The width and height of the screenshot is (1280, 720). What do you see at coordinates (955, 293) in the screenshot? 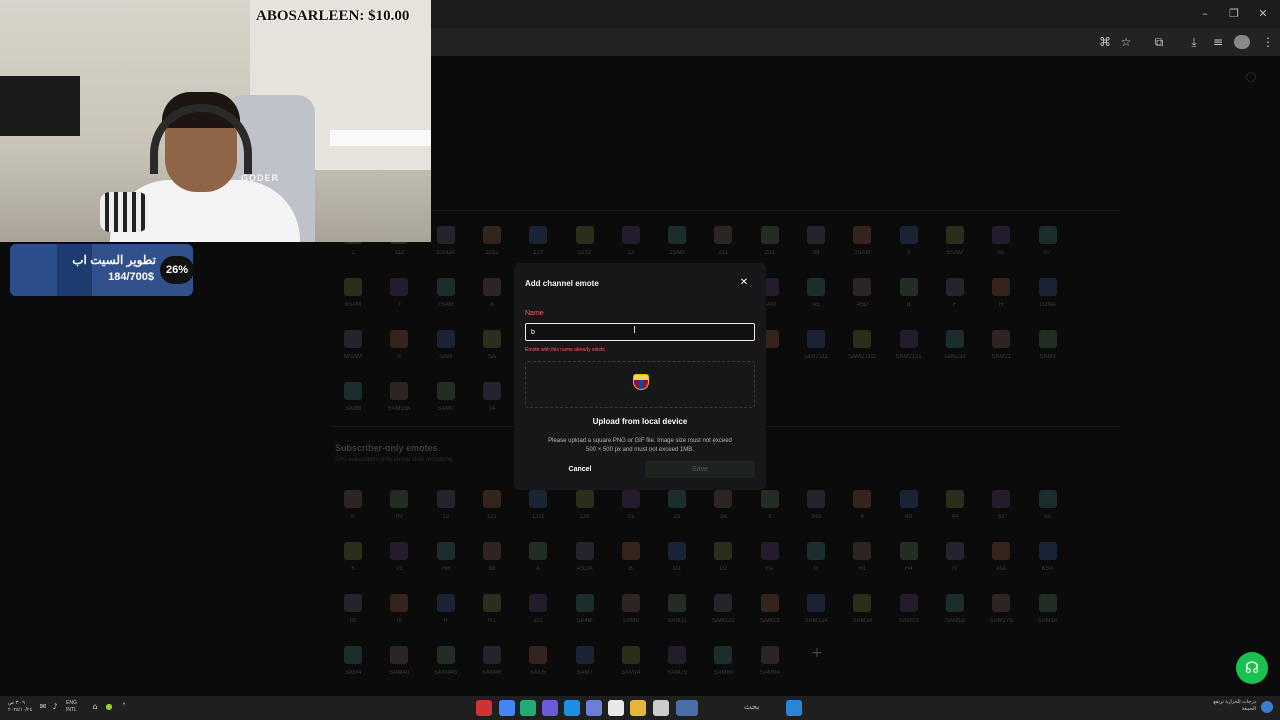
I see `emote-tile: F` at bounding box center [955, 293].